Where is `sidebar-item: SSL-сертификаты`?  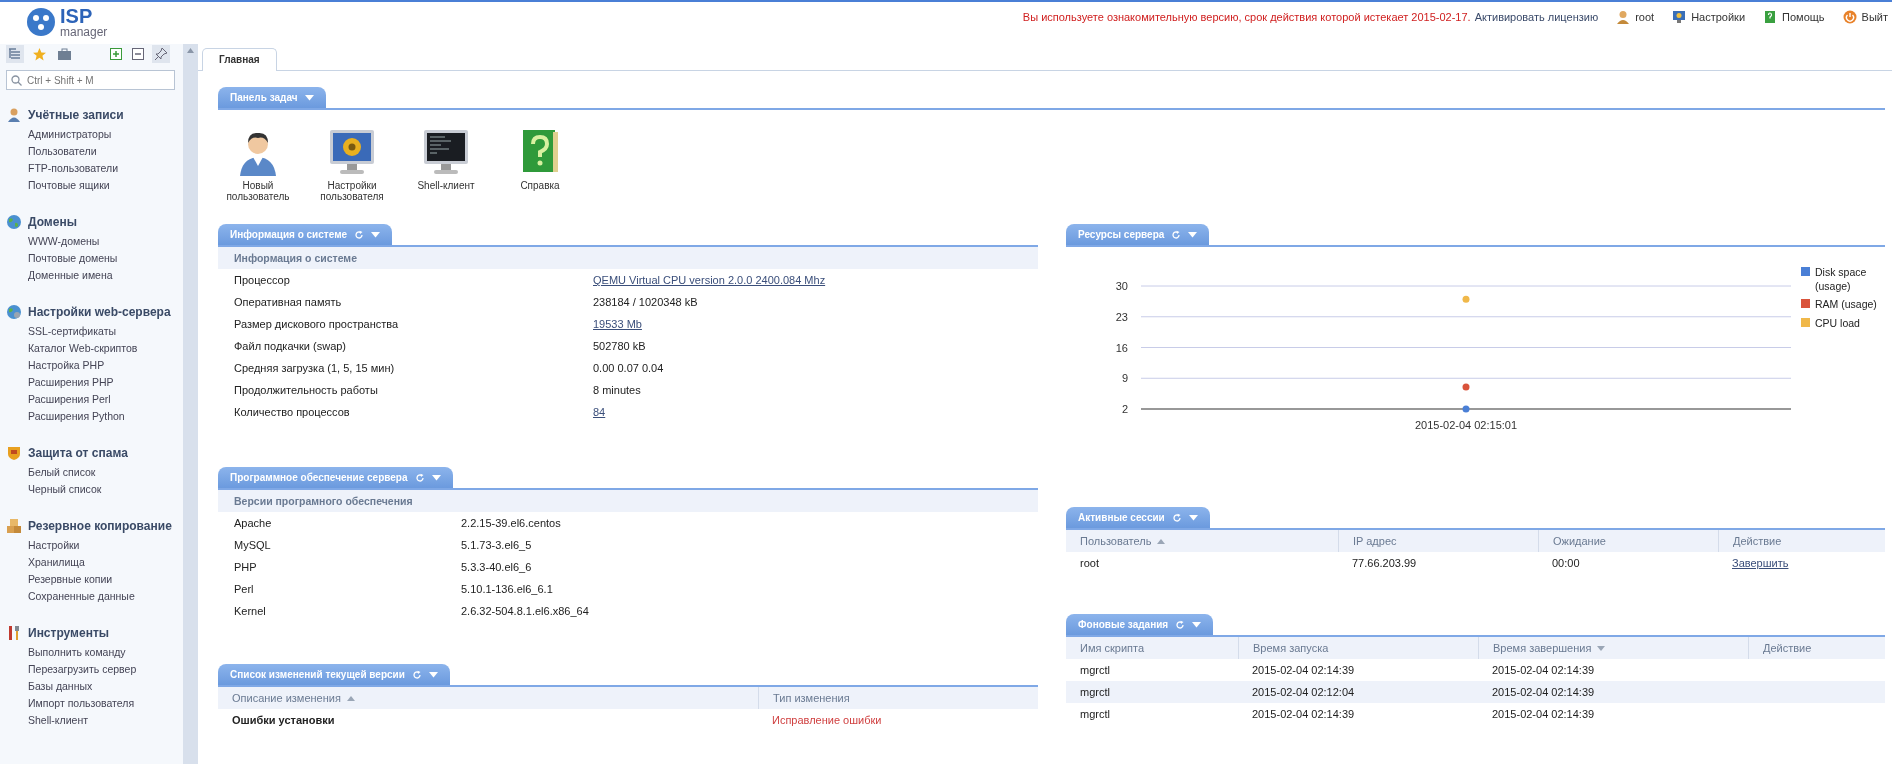 sidebar-item: SSL-сертификаты is located at coordinates (94, 331).